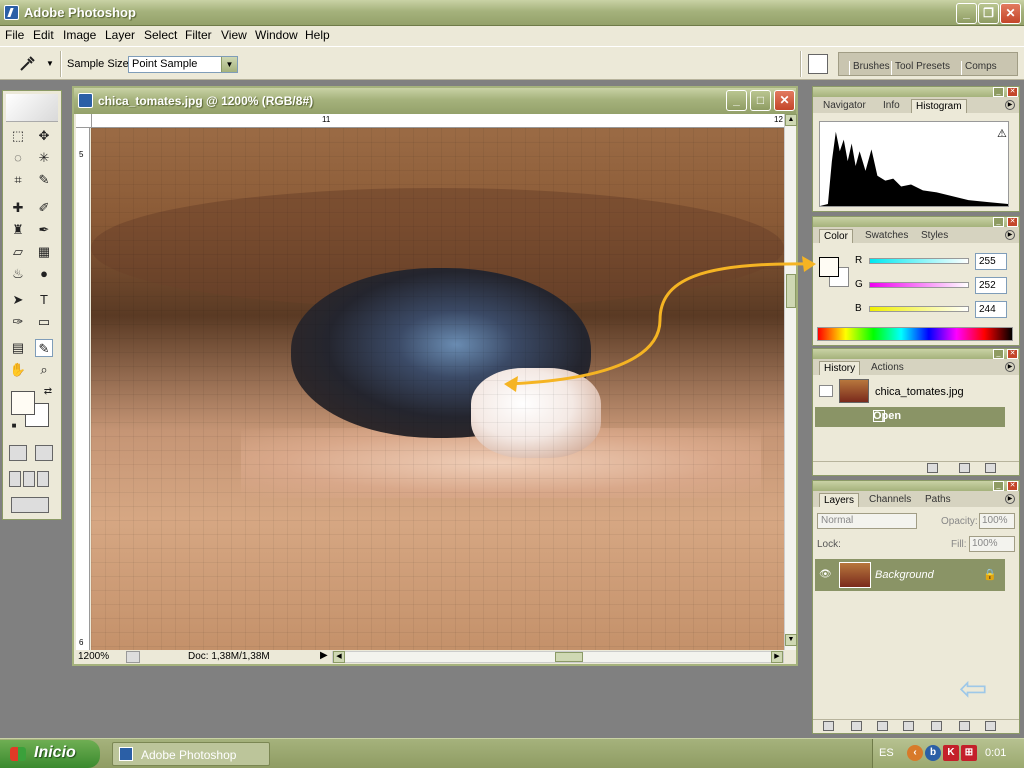  Describe the element at coordinates (133, 657) in the screenshot. I see `zoom-menu-icon` at that location.